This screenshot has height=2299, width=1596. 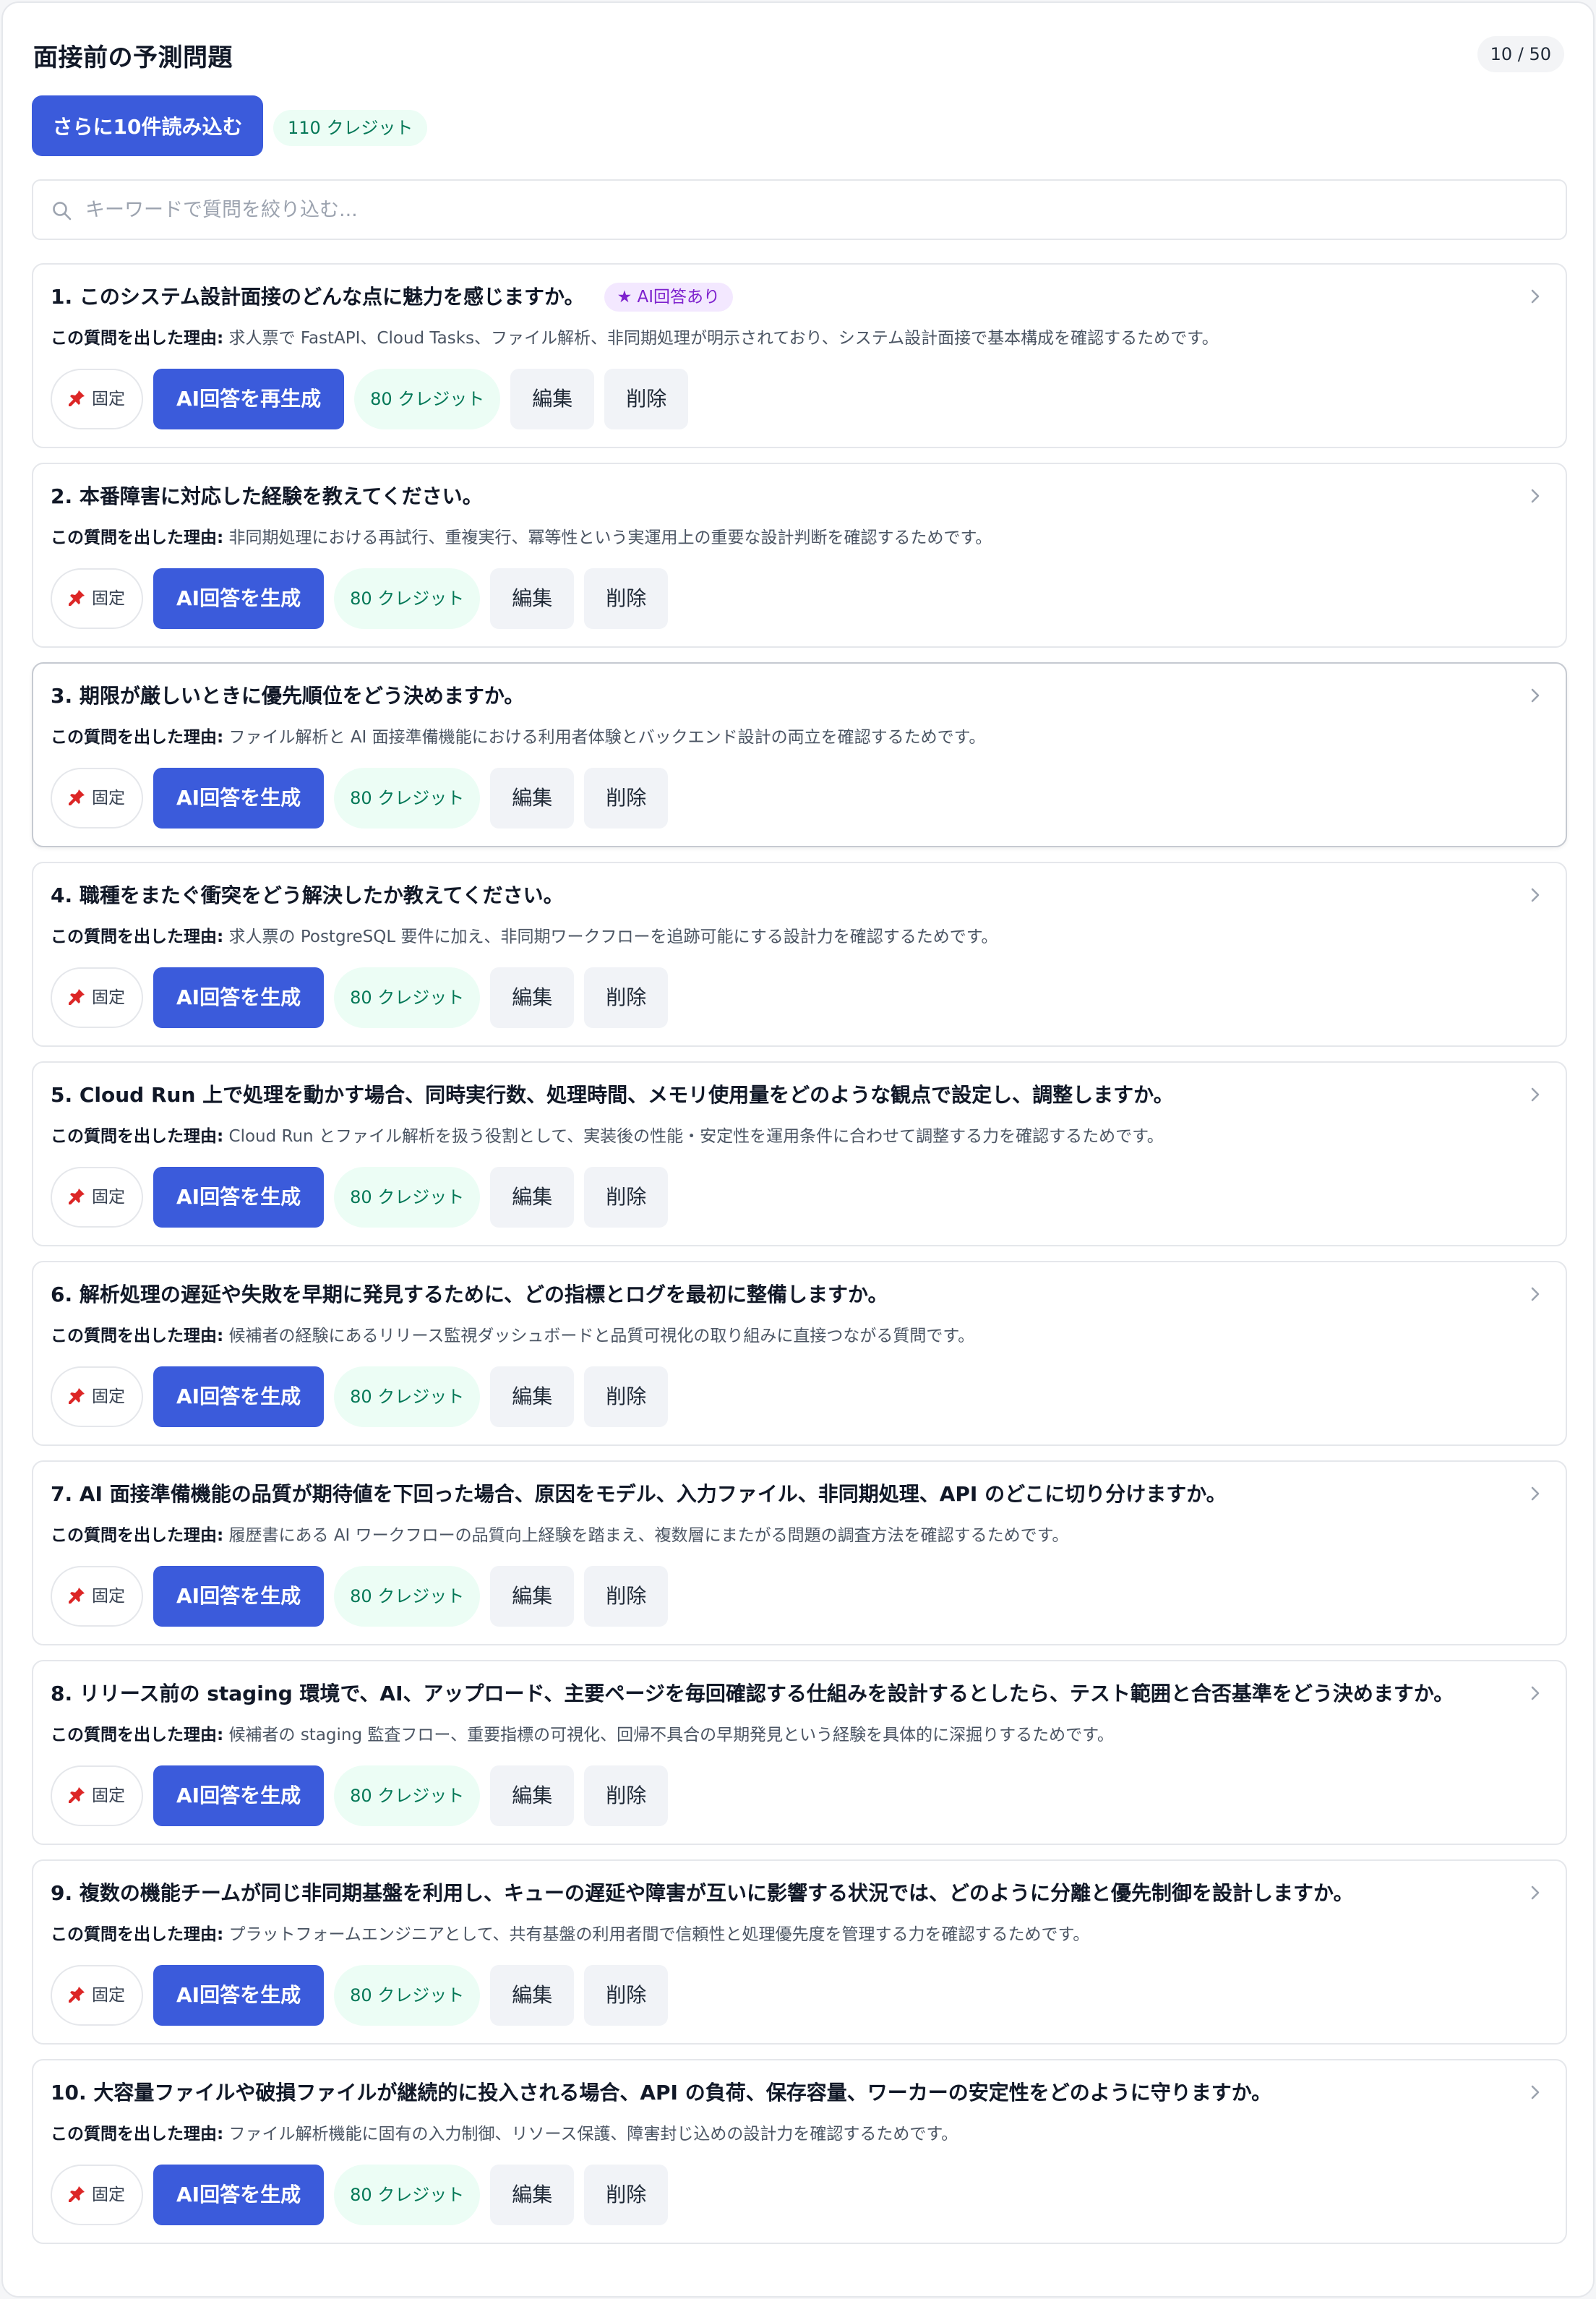 I want to click on question-title-row: 3. 期限が厳しいときに優先順位をどう決めますか。, so click(x=779, y=696).